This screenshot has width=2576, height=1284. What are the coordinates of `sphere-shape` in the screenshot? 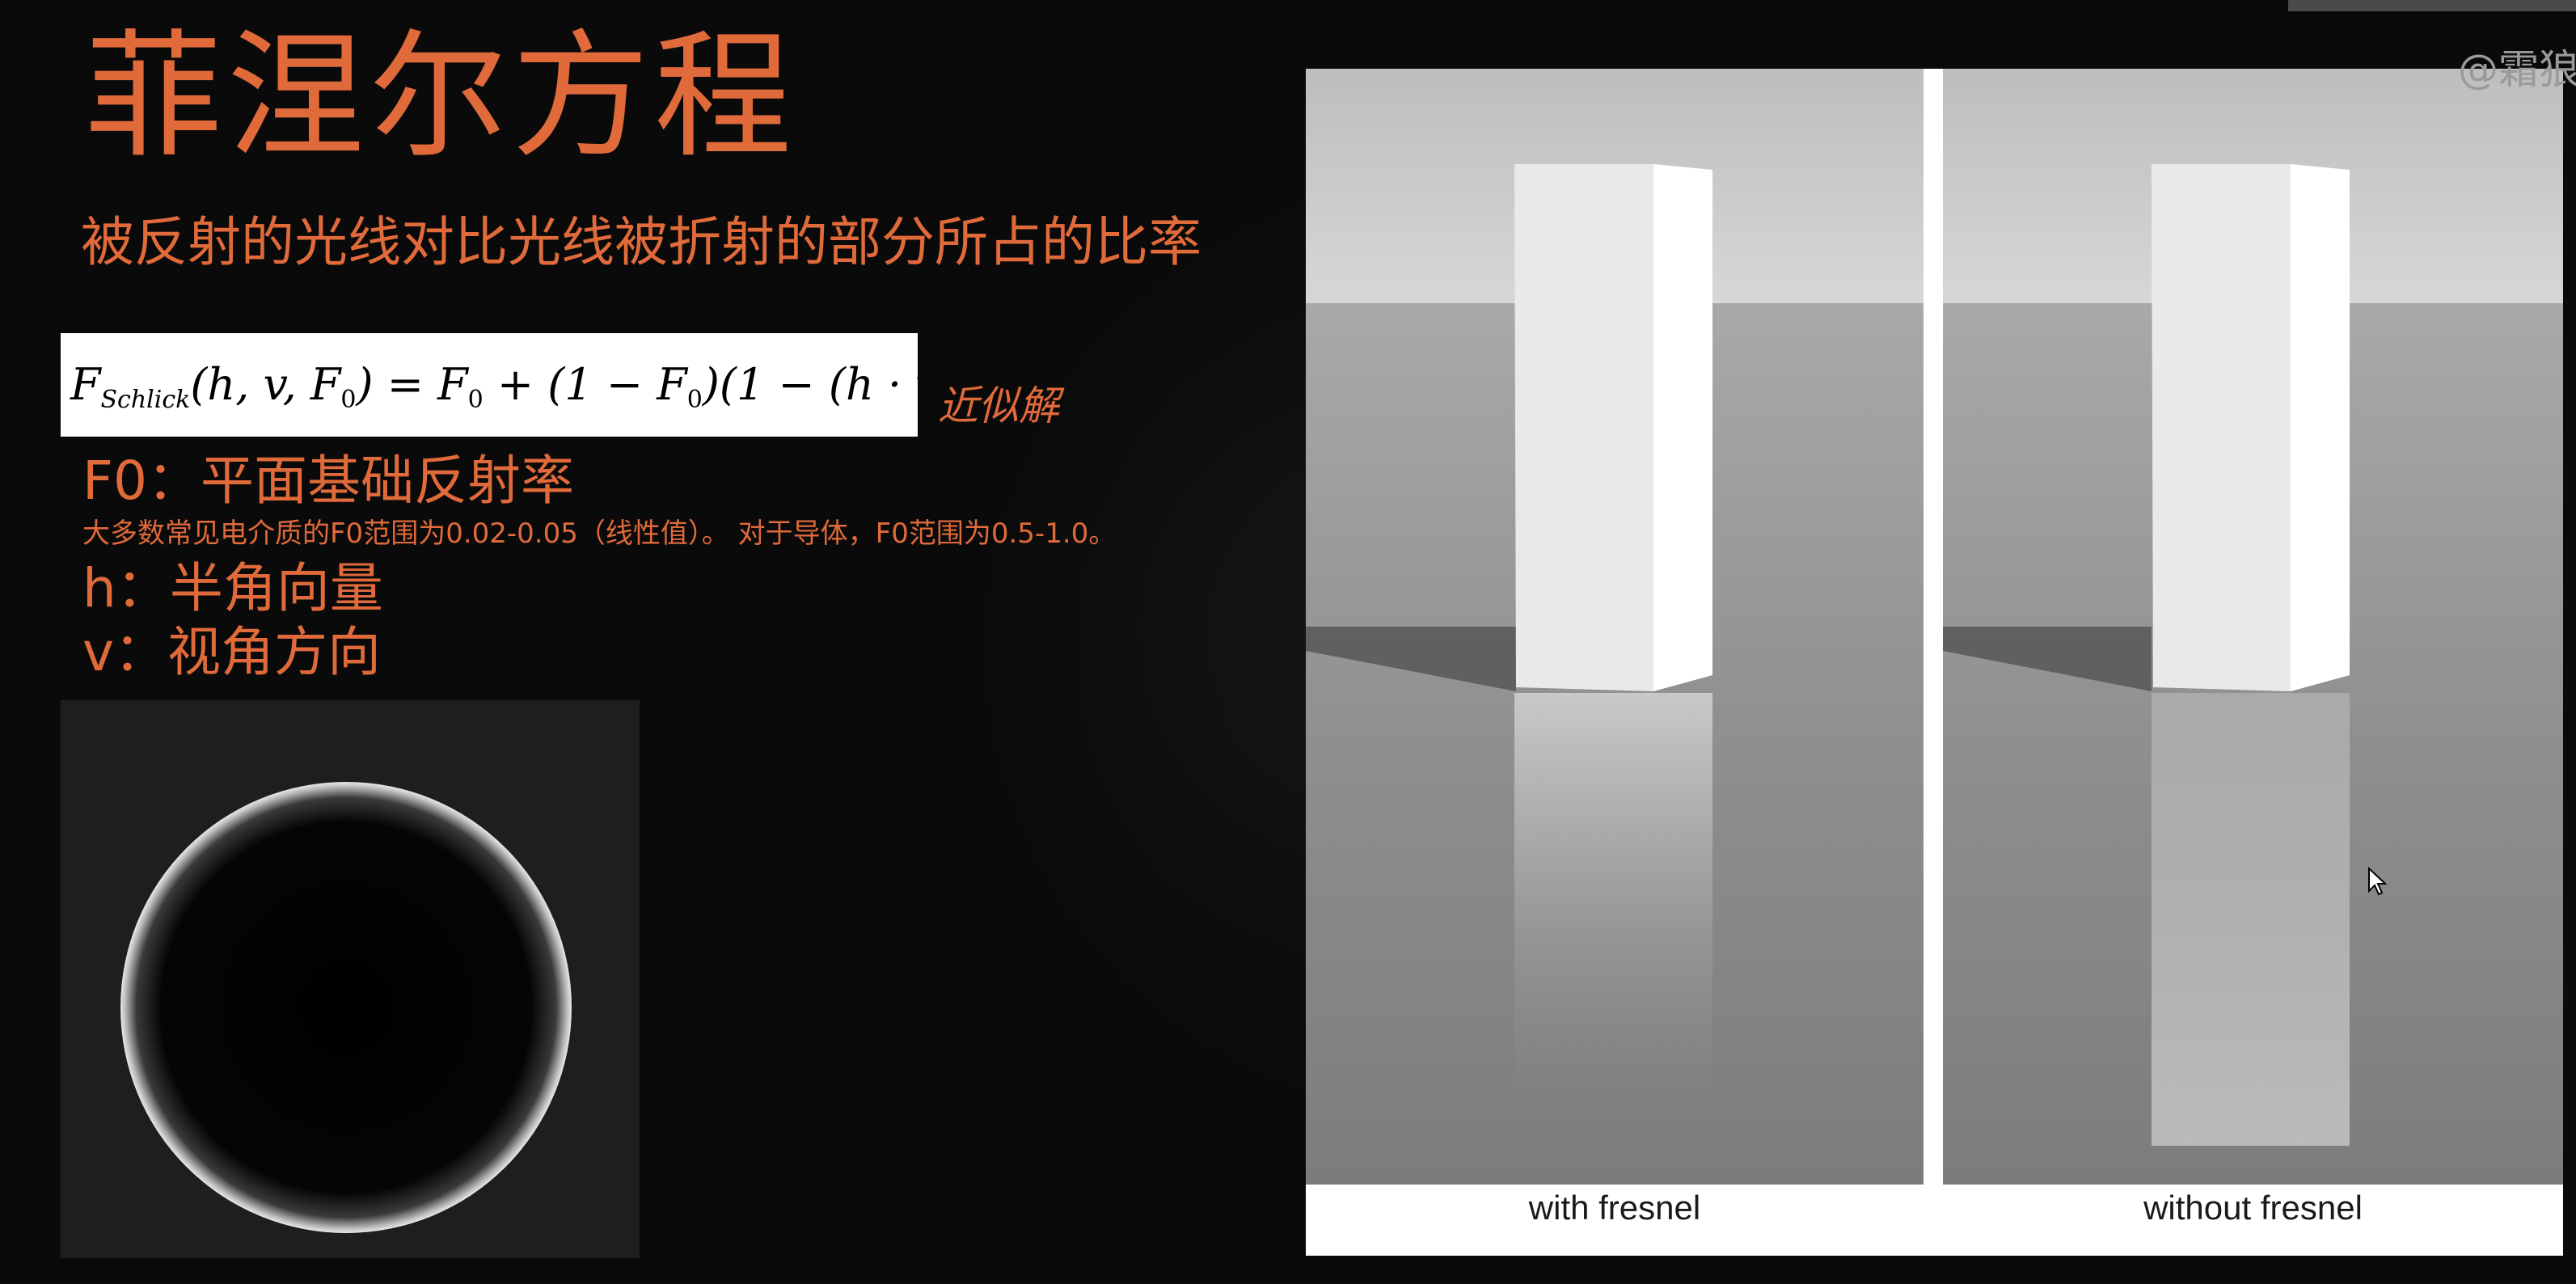 It's located at (346, 1007).